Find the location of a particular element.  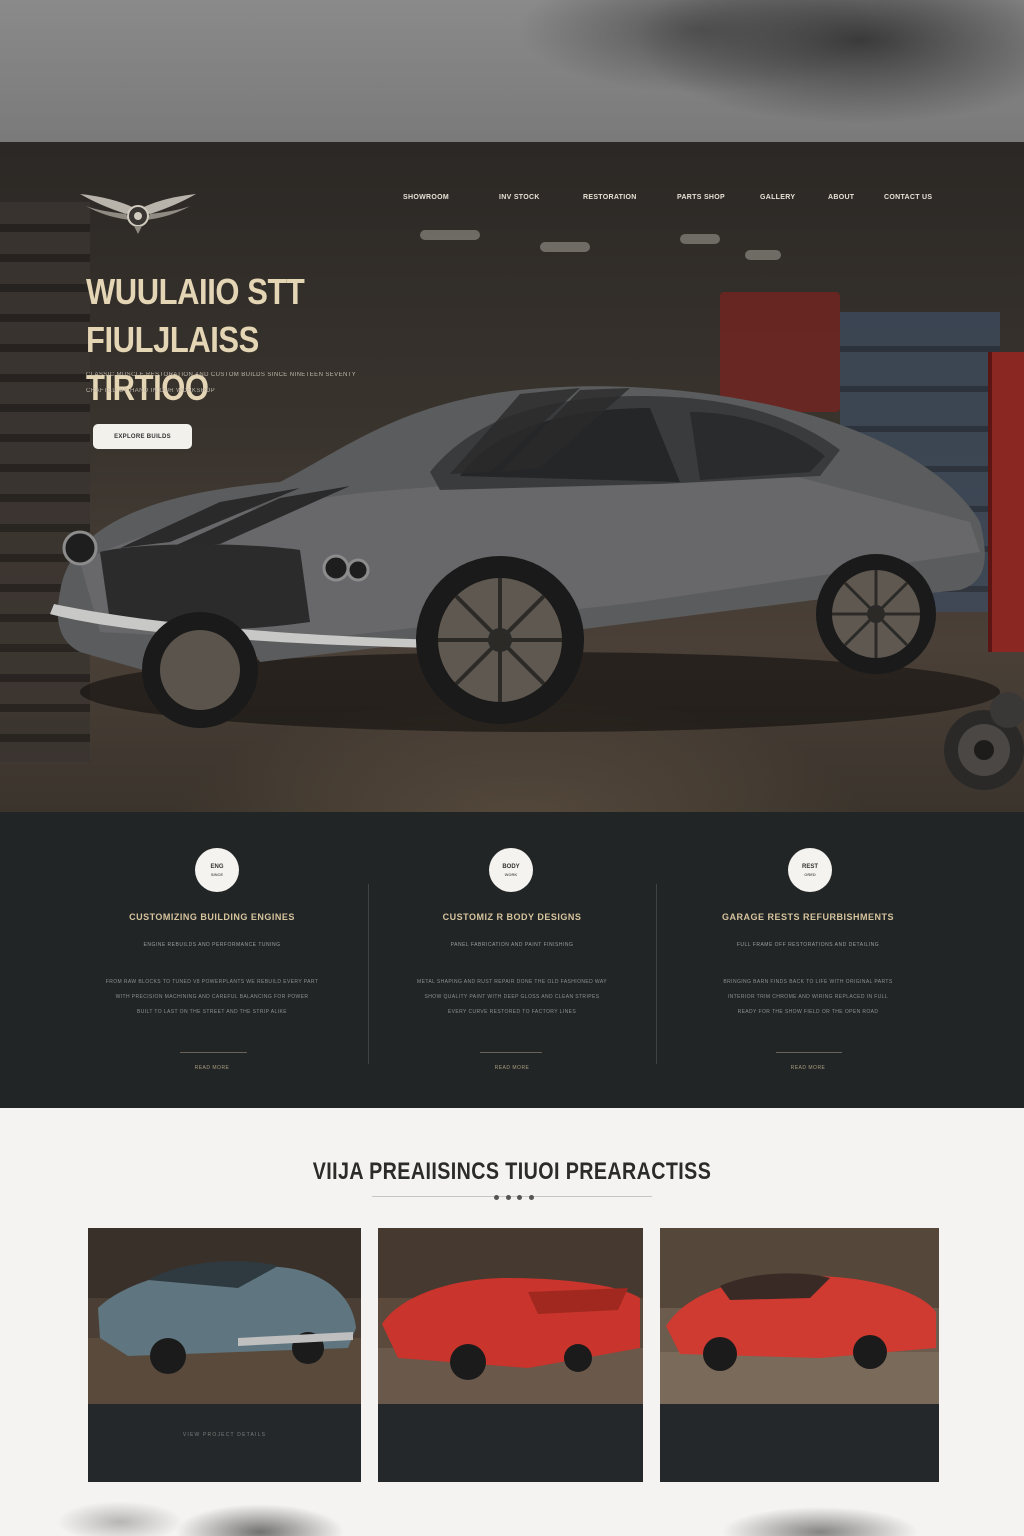

feature-tagline: ENGINE REBUILDS AND PERFORMANCE TUNING is located at coordinates (212, 945).